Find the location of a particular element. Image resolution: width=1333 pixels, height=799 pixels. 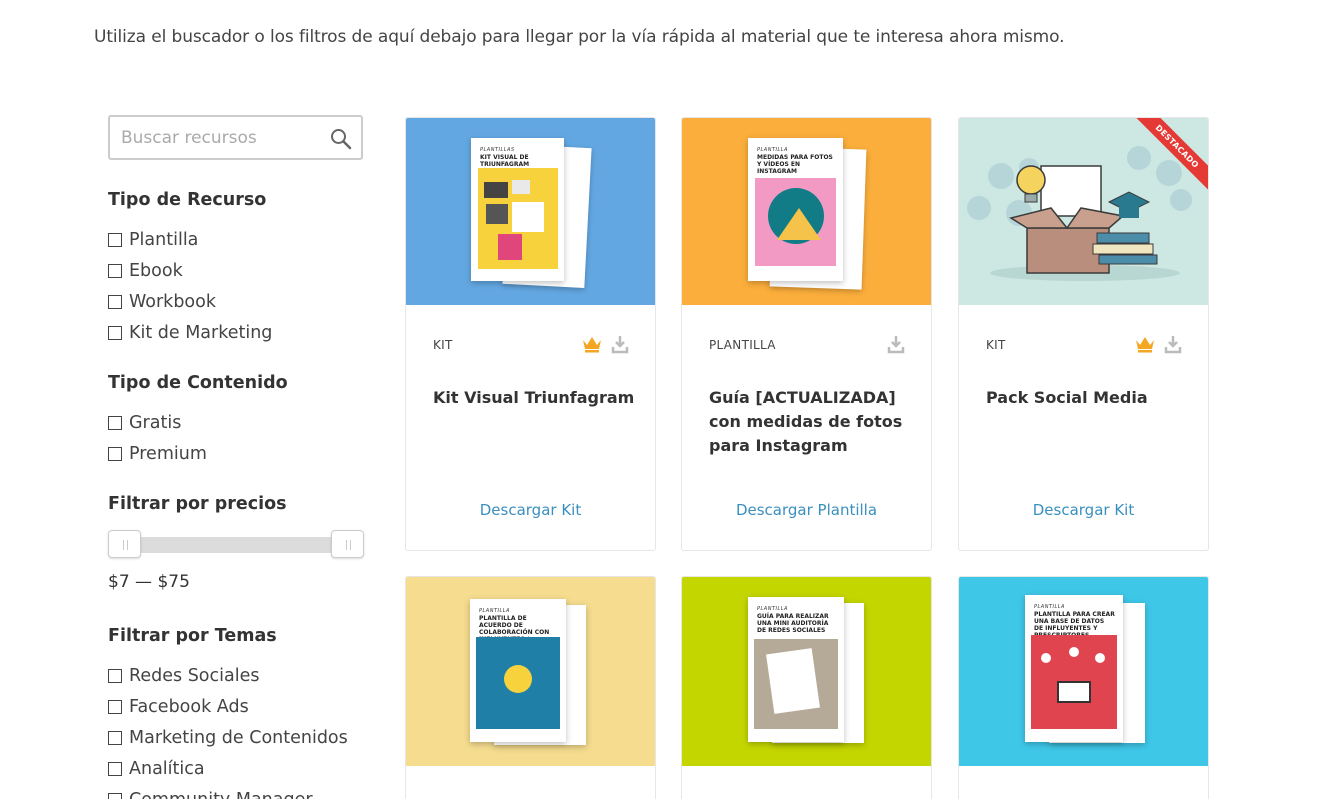

filter-option-redes-sociales: Redes Sociales is located at coordinates (228, 675).